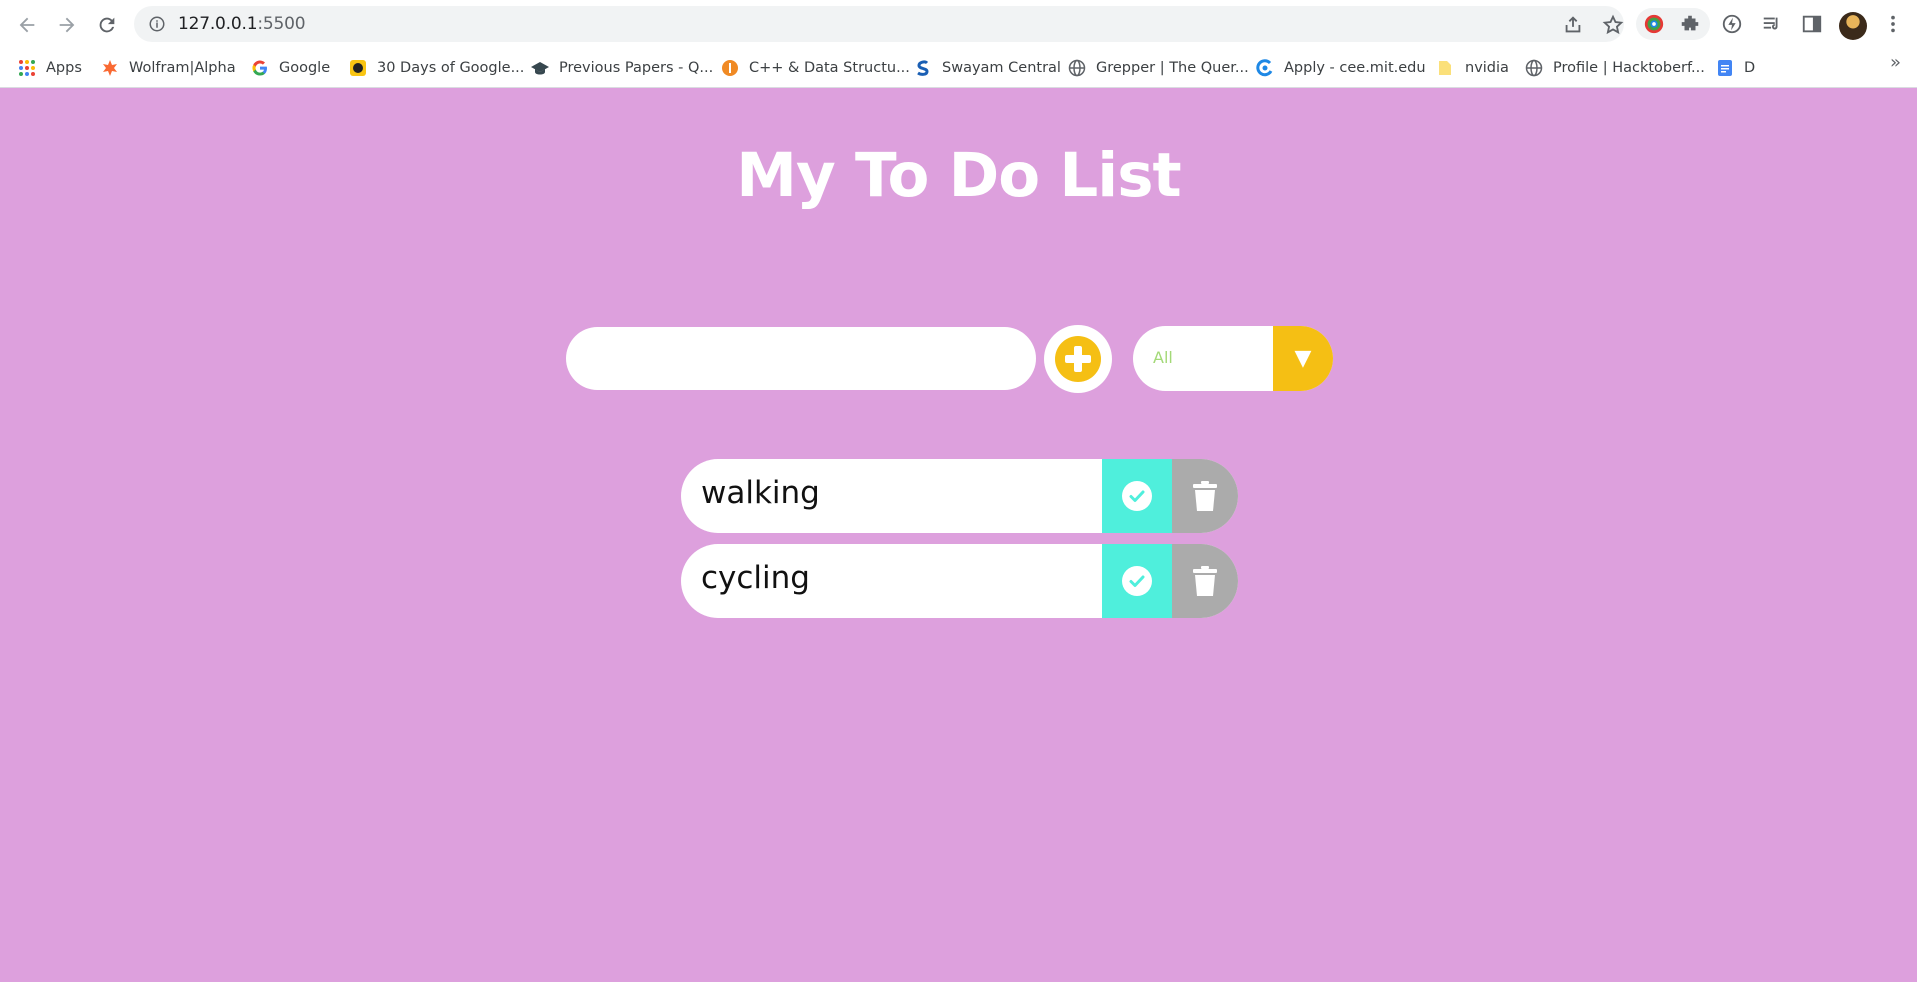 The height and width of the screenshot is (982, 1917). Describe the element at coordinates (959, 581) in the screenshot. I see `todo-item: cycling` at that location.